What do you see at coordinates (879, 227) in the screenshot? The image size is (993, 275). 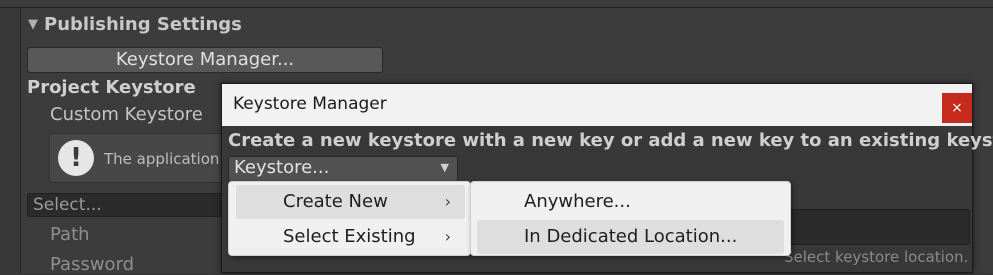 I see `keystore-location-field` at bounding box center [879, 227].